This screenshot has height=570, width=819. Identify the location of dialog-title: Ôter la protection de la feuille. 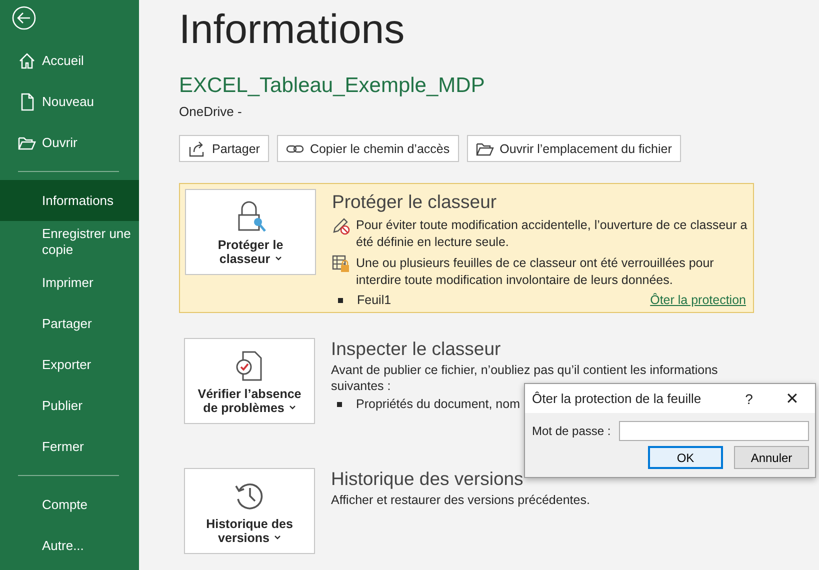
(617, 398).